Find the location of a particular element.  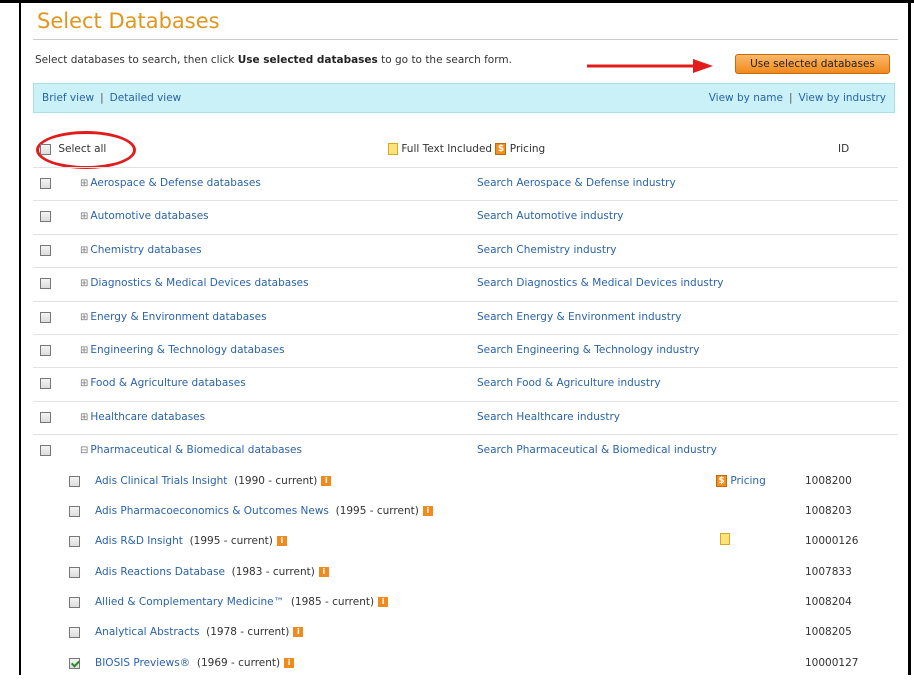

view-mode-links: Brief view | Detailed view is located at coordinates (111, 98).